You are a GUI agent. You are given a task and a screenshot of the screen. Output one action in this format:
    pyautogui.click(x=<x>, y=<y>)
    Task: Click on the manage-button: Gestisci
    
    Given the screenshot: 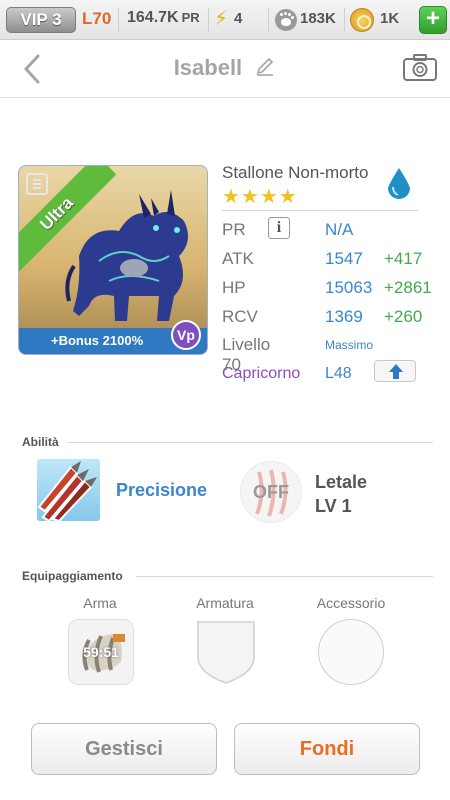 What is the action you would take?
    pyautogui.click(x=124, y=749)
    